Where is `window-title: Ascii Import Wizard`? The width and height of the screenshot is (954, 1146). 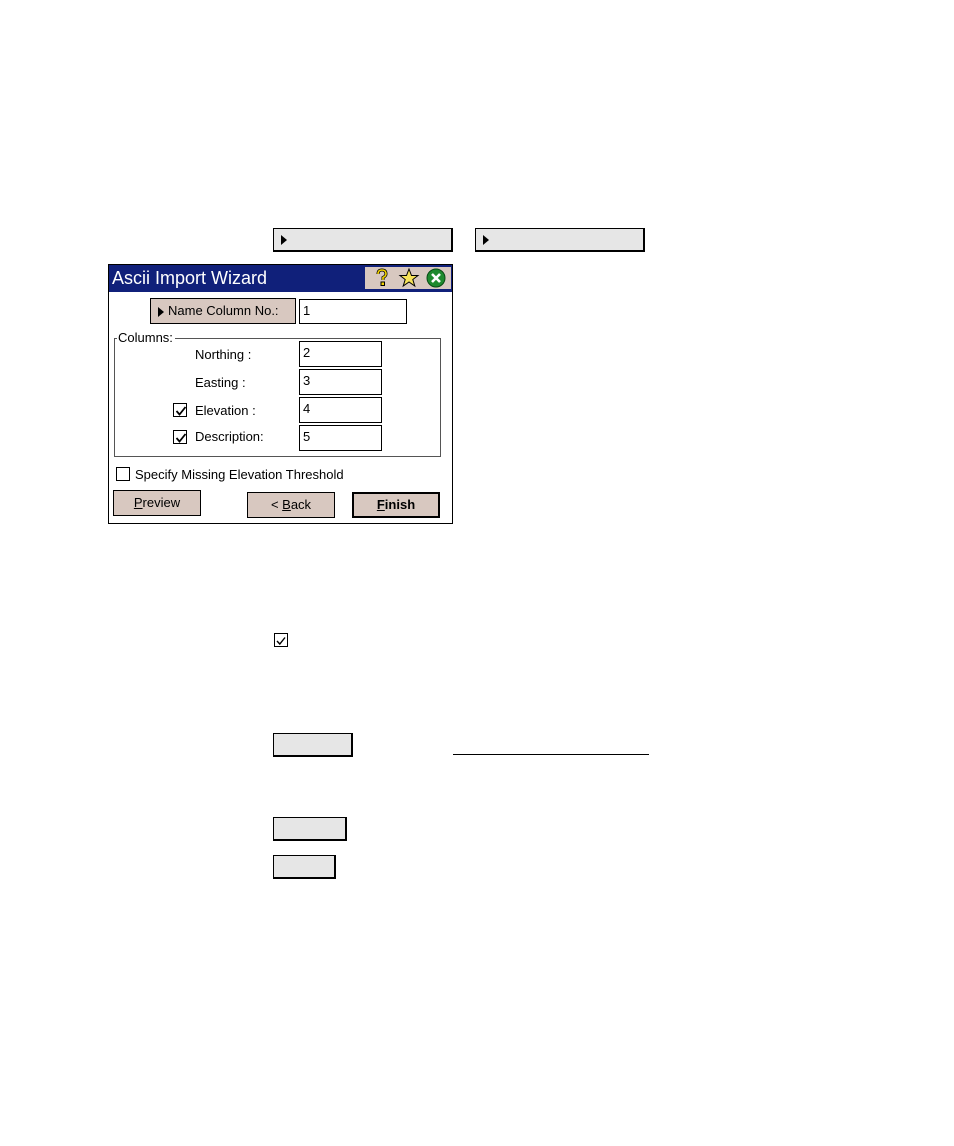 window-title: Ascii Import Wizard is located at coordinates (190, 278).